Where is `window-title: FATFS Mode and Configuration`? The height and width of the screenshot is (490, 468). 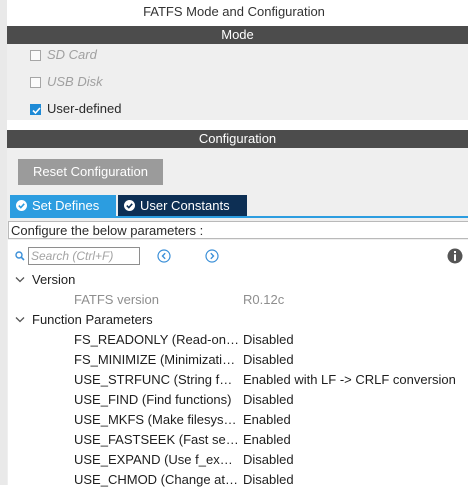 window-title: FATFS Mode and Configuration is located at coordinates (234, 11).